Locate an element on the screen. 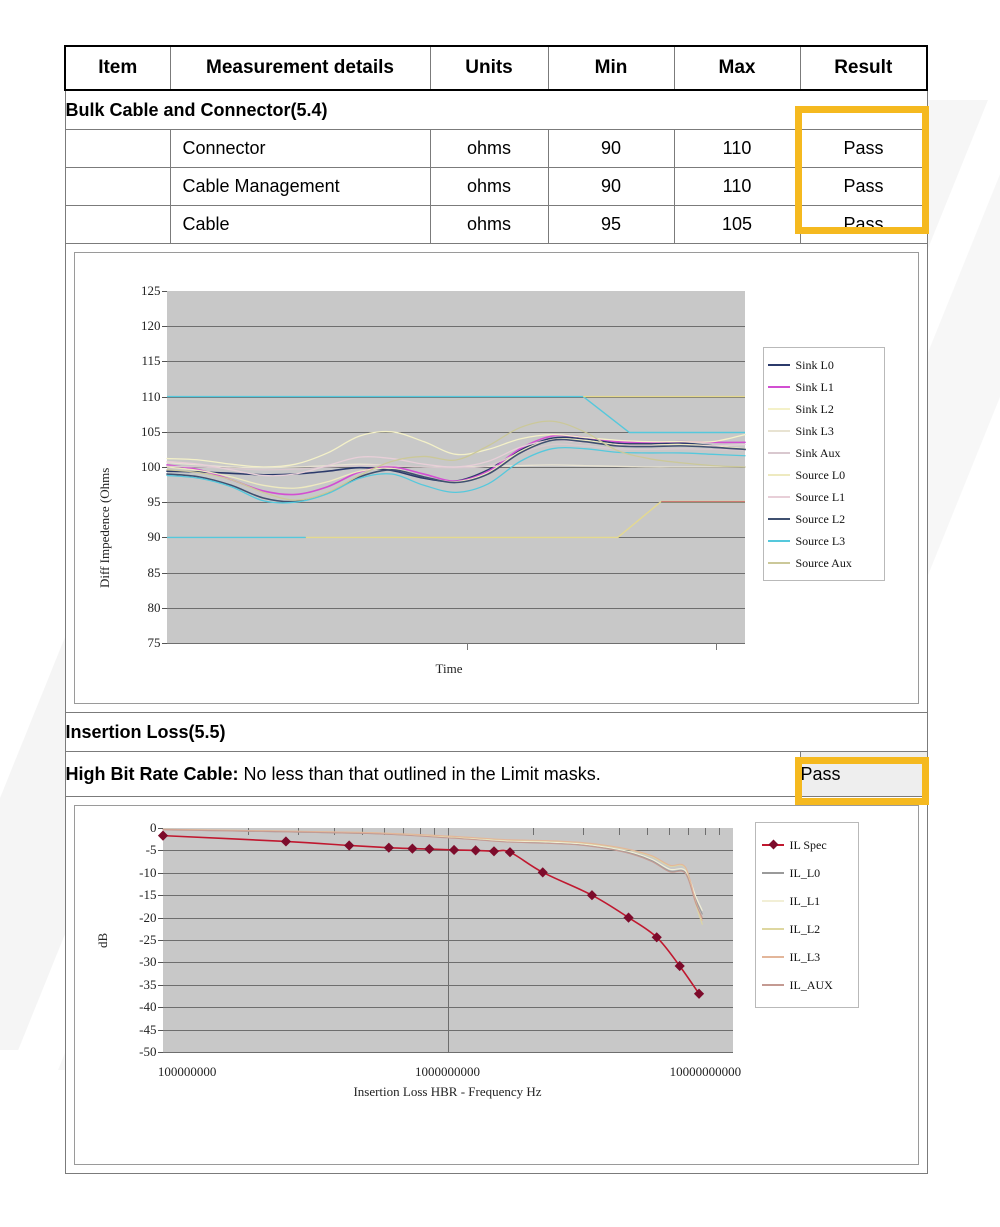 The width and height of the screenshot is (1000, 1227). x-axis-title: Time is located at coordinates (449, 668).